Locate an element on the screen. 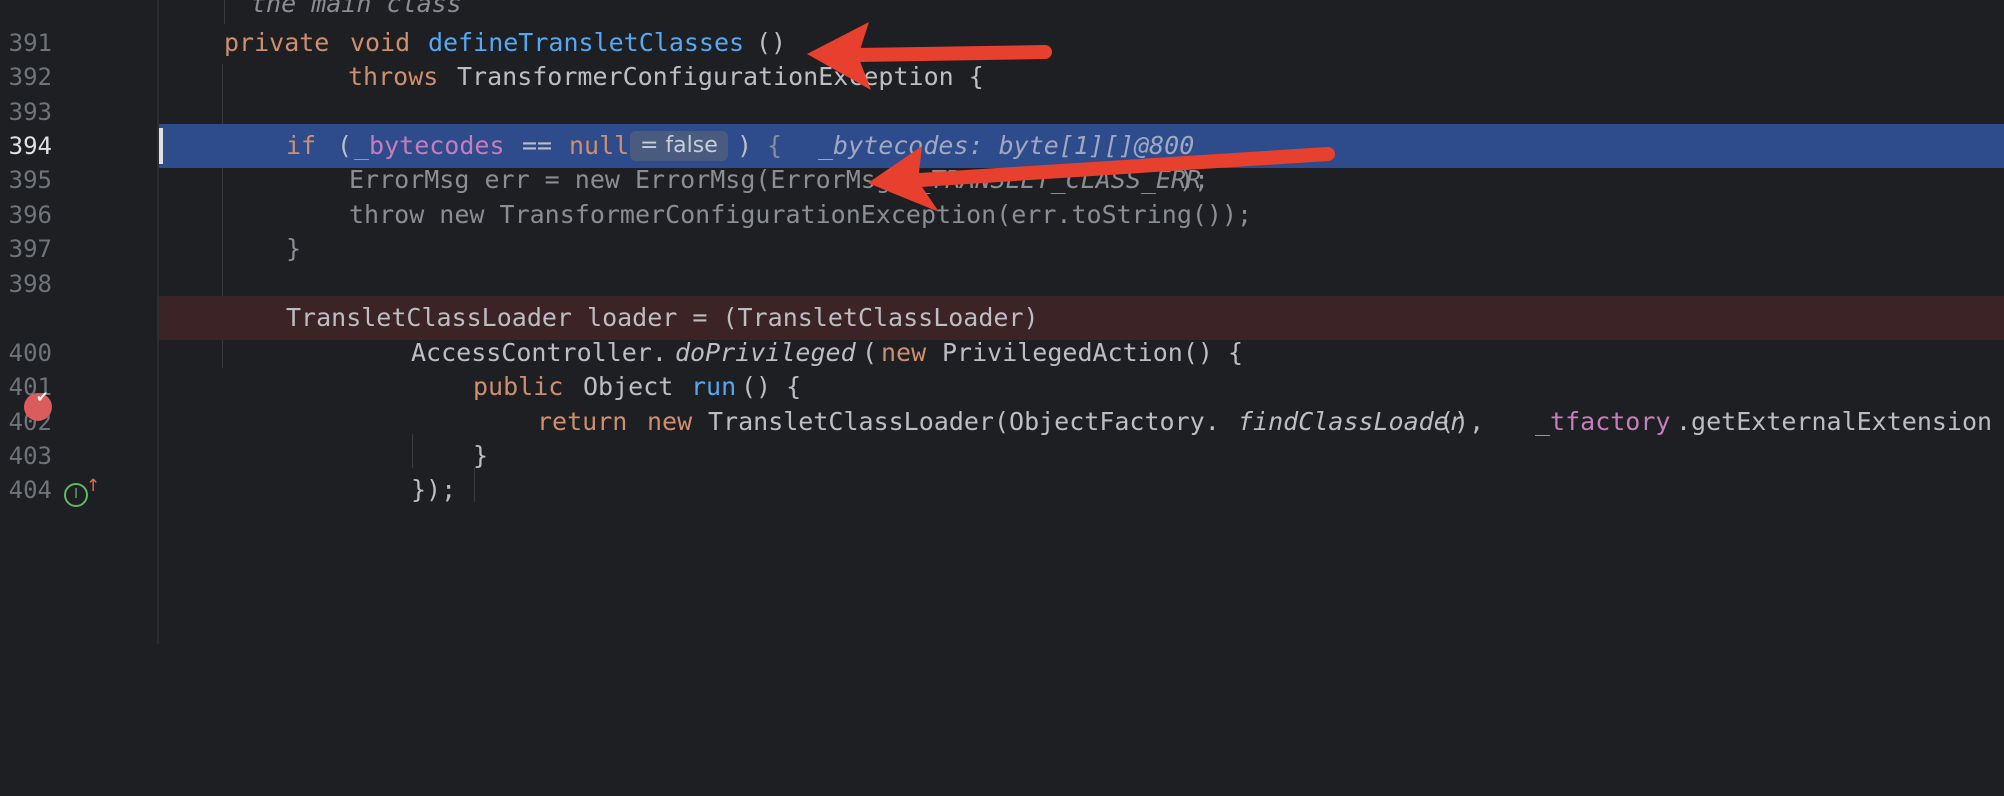 This screenshot has height=796, width=2004. implements-method-icon: I is located at coordinates (76, 495).